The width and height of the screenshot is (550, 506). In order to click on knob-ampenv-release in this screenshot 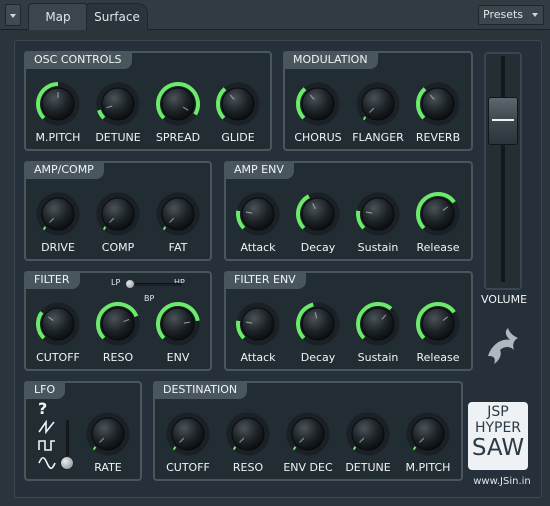, I will do `click(438, 214)`.